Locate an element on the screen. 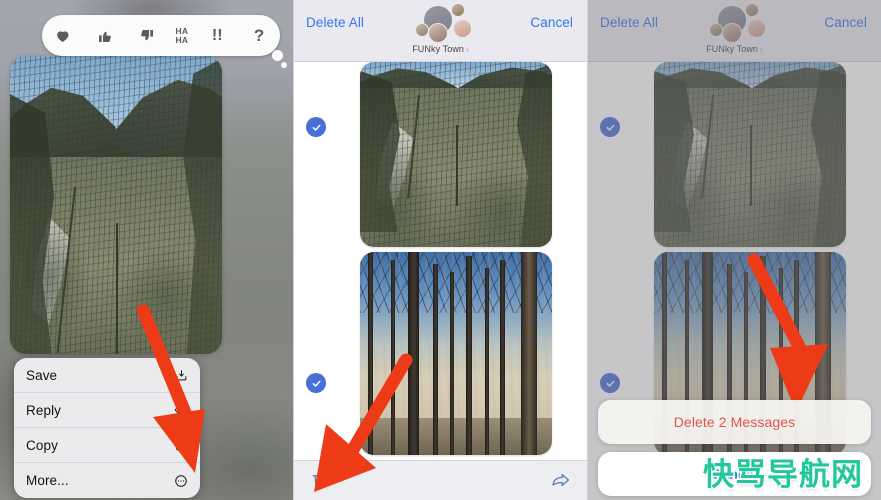 This screenshot has width=881, height=500. selection-toolbar is located at coordinates (440, 480).